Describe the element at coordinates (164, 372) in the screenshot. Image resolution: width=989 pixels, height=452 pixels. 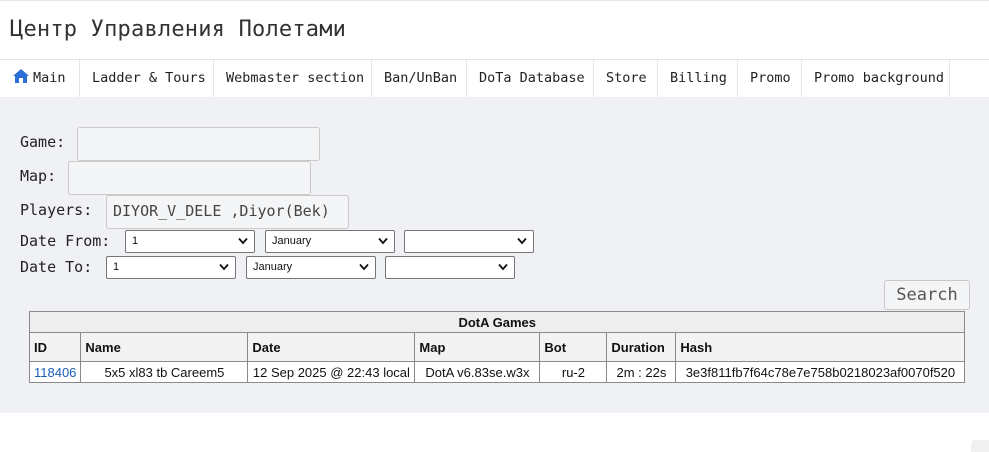
I see `game-name-cell: 5x5 xl83 tb Careem5` at that location.